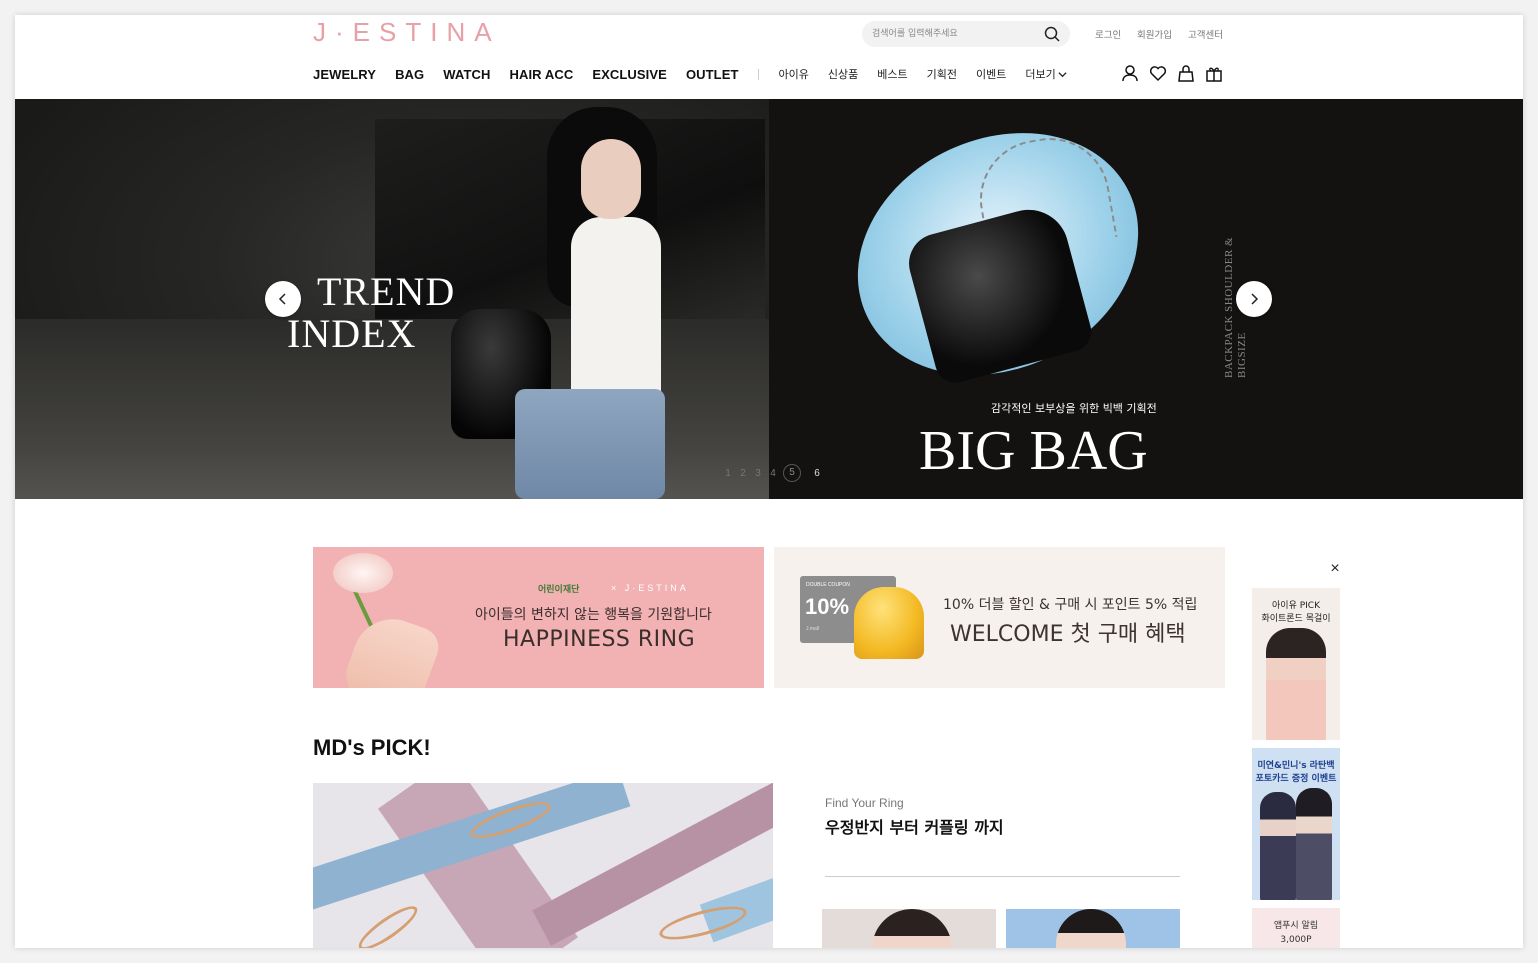 This screenshot has height=963, width=1538. Describe the element at coordinates (728, 473) in the screenshot. I see `page-dot-1: 1` at that location.